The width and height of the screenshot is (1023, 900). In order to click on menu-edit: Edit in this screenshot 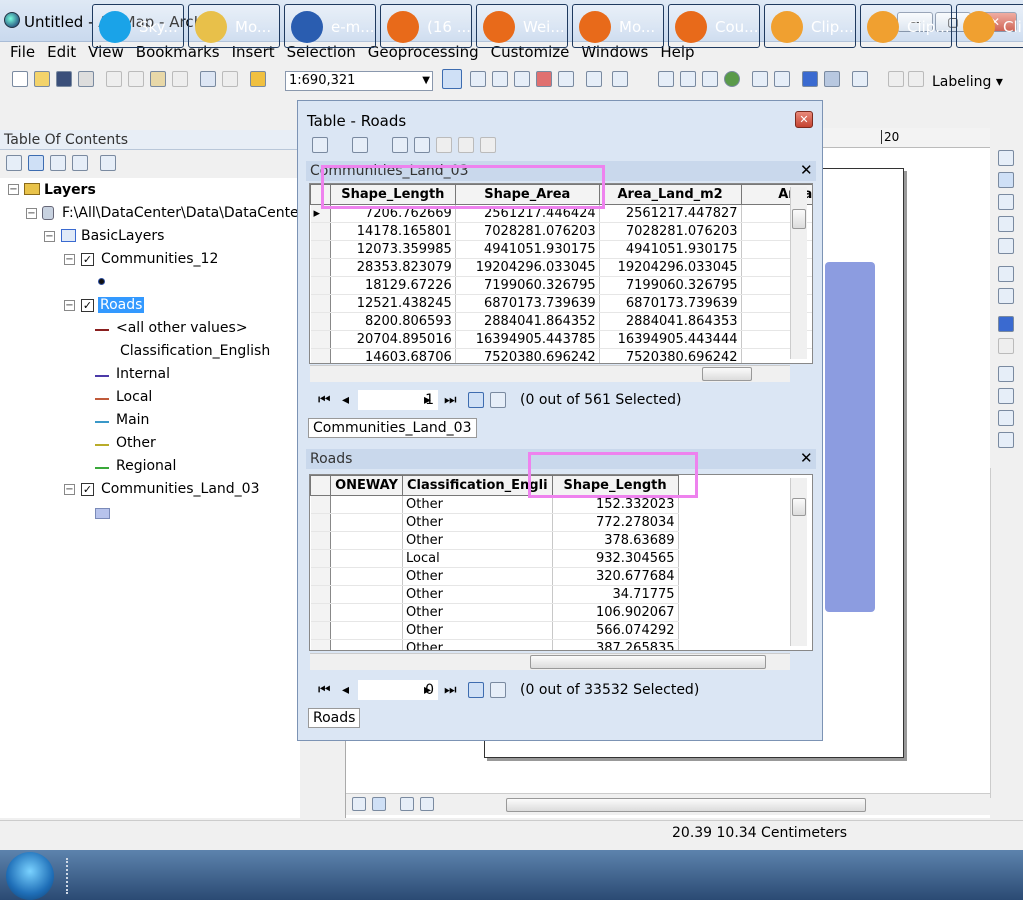, I will do `click(61, 52)`.